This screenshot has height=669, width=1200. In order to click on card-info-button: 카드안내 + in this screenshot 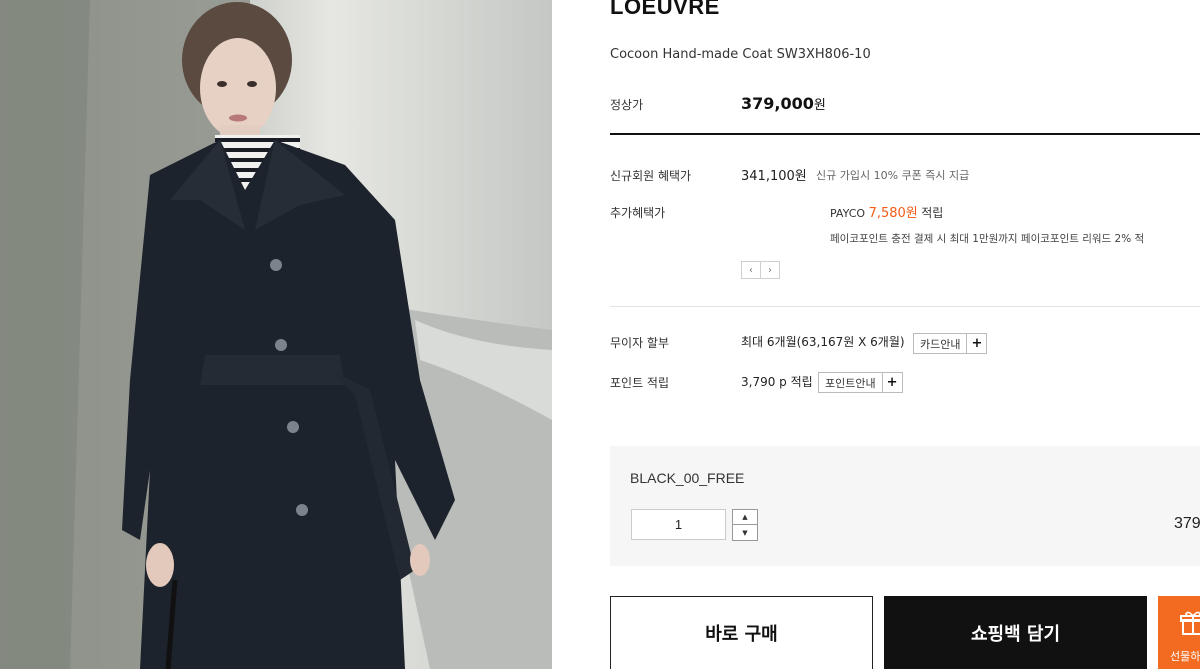, I will do `click(950, 343)`.